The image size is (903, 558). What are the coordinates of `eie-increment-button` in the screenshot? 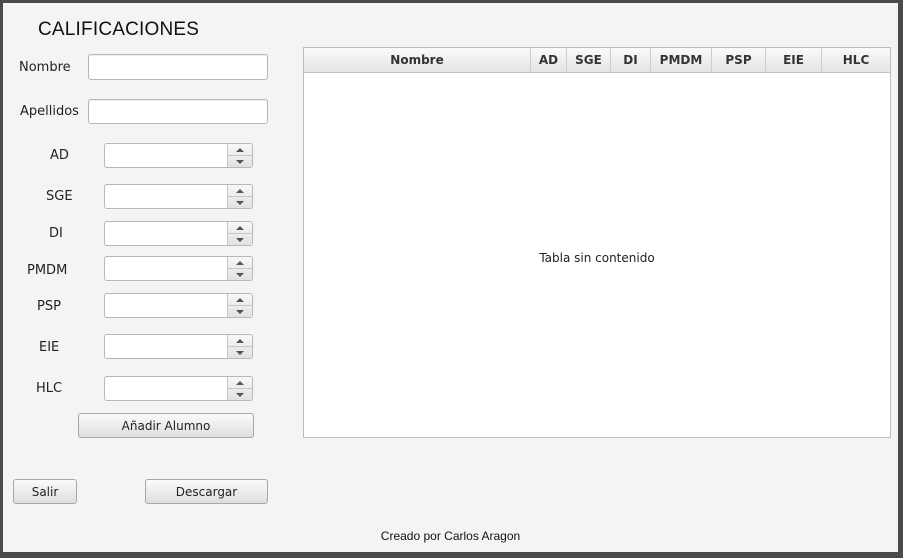 It's located at (240, 341).